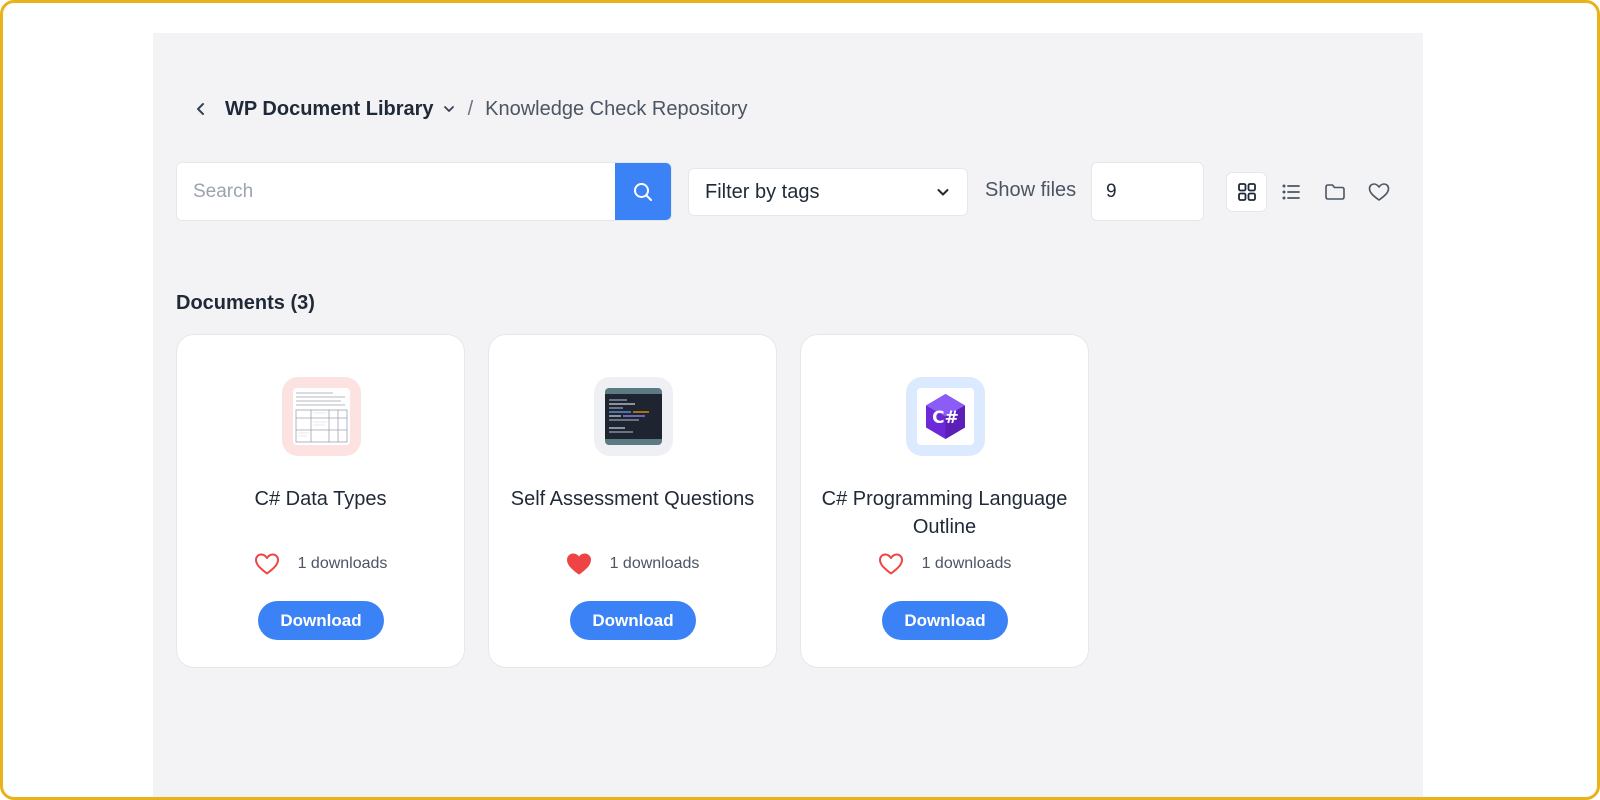 This screenshot has height=800, width=1600. I want to click on show-files-label: Show files, so click(1031, 190).